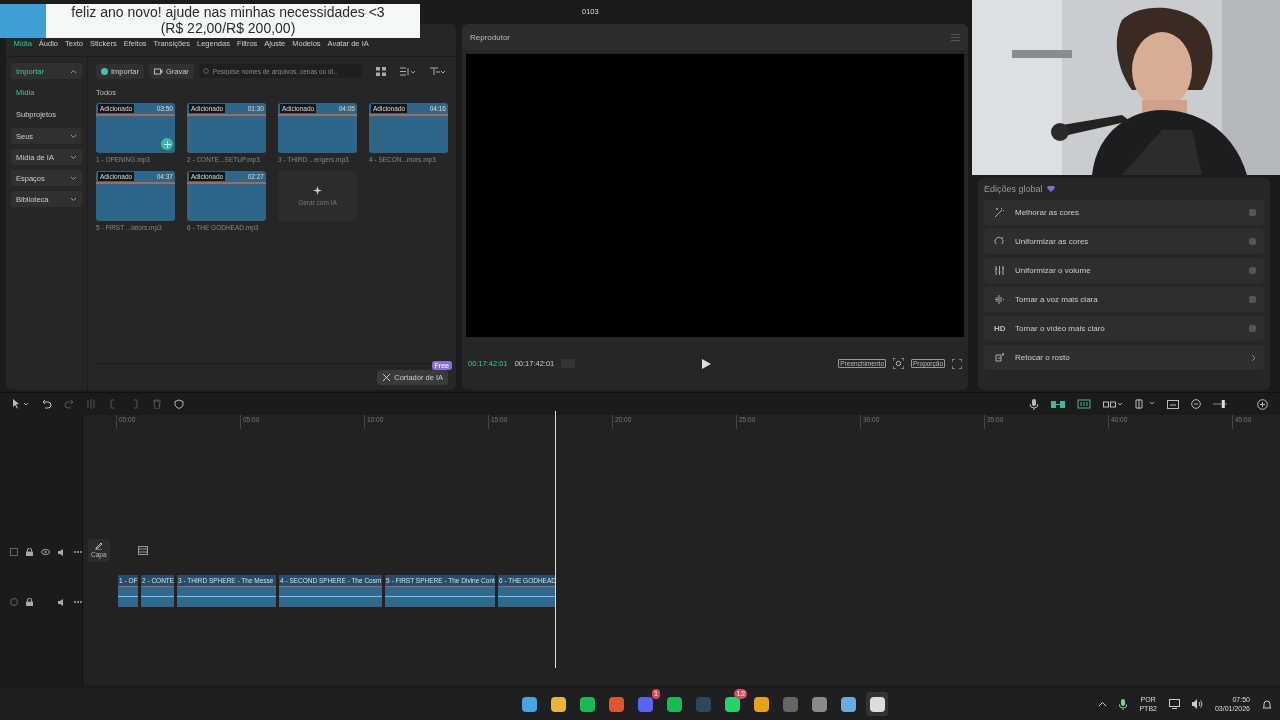 The height and width of the screenshot is (720, 1280). Describe the element at coordinates (437, 71) in the screenshot. I see `filter-icon` at that location.